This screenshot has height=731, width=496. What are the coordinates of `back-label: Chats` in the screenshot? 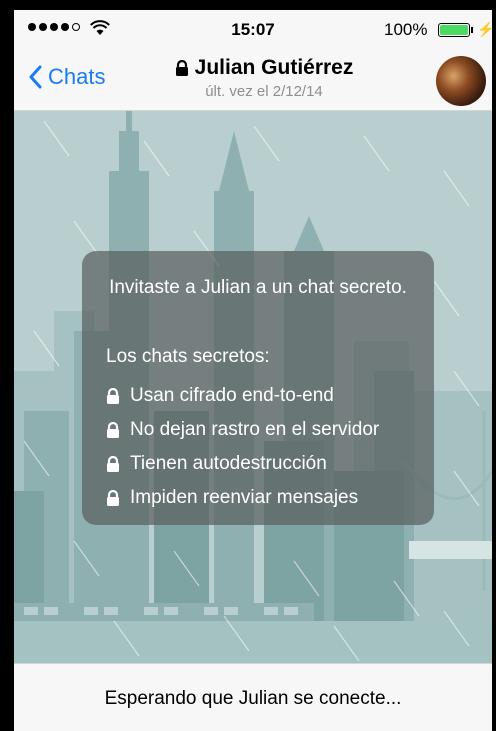 It's located at (77, 76).